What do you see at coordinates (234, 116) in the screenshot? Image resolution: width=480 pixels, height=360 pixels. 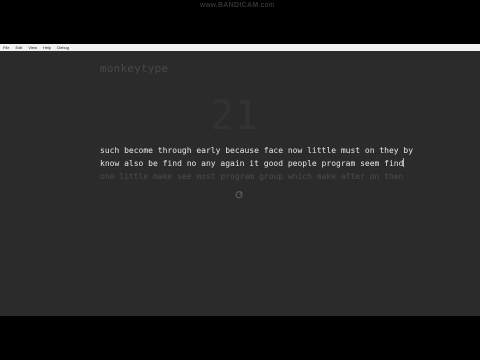 I see `countdown-timer: 21` at bounding box center [234, 116].